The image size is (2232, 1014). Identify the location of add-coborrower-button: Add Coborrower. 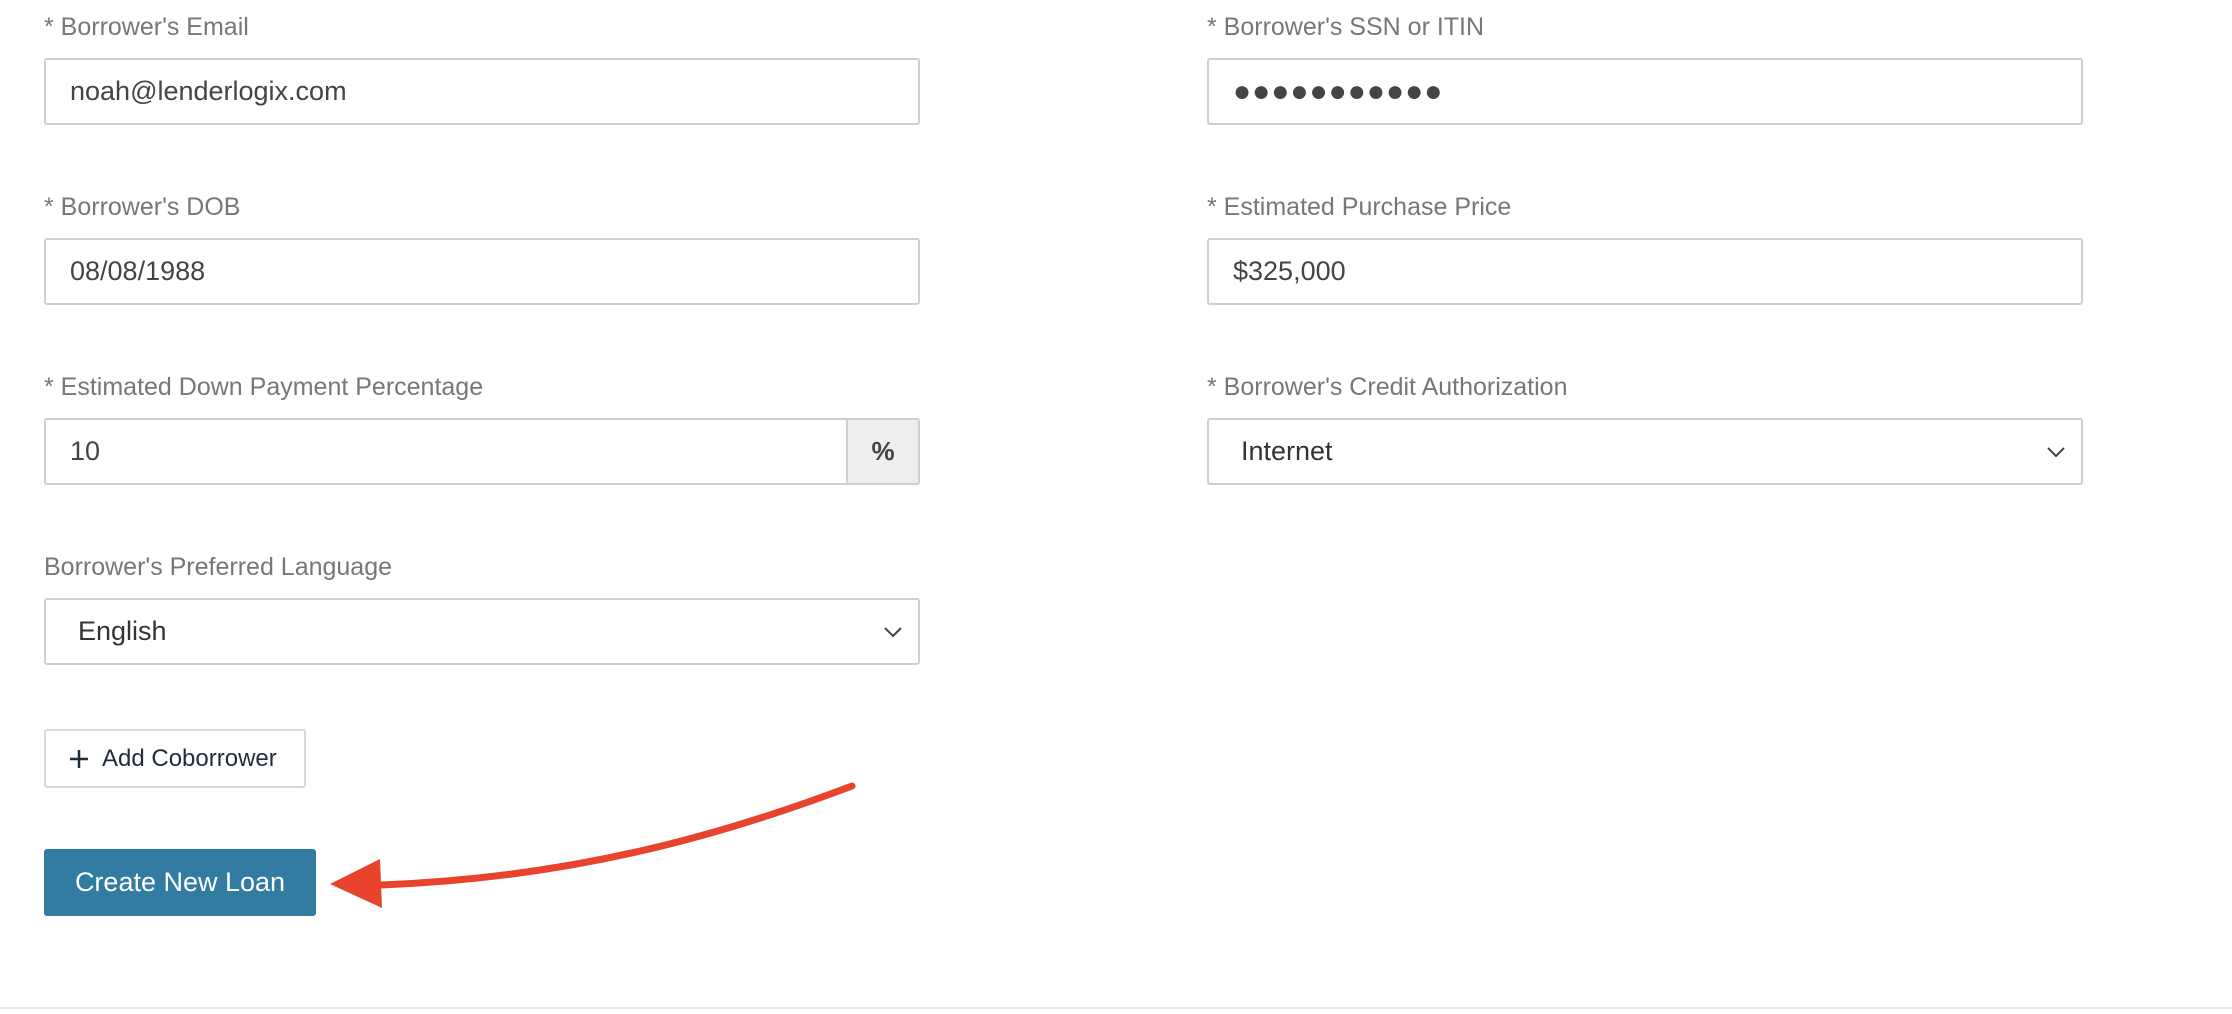
(175, 758).